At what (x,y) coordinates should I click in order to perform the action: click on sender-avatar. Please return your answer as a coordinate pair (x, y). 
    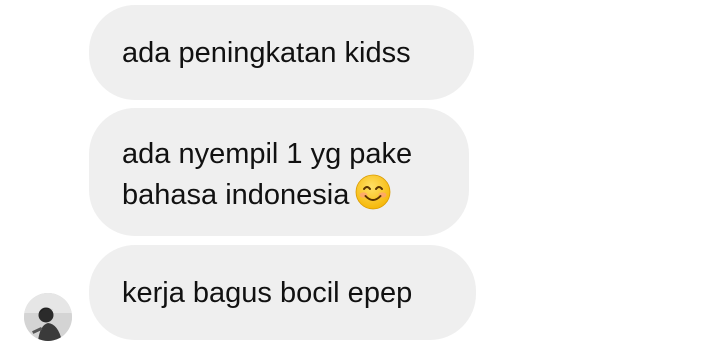
    Looking at the image, I should click on (48, 317).